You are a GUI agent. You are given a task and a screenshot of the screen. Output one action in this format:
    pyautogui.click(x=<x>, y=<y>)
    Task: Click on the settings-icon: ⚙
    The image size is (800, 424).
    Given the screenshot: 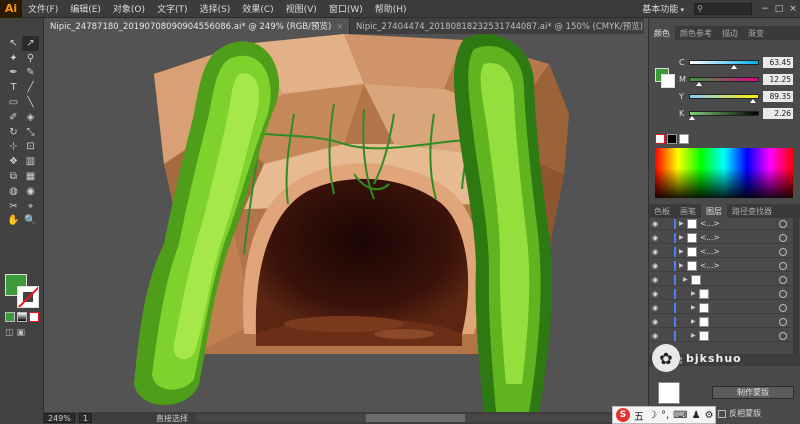 What is the action you would take?
    pyautogui.click(x=709, y=415)
    